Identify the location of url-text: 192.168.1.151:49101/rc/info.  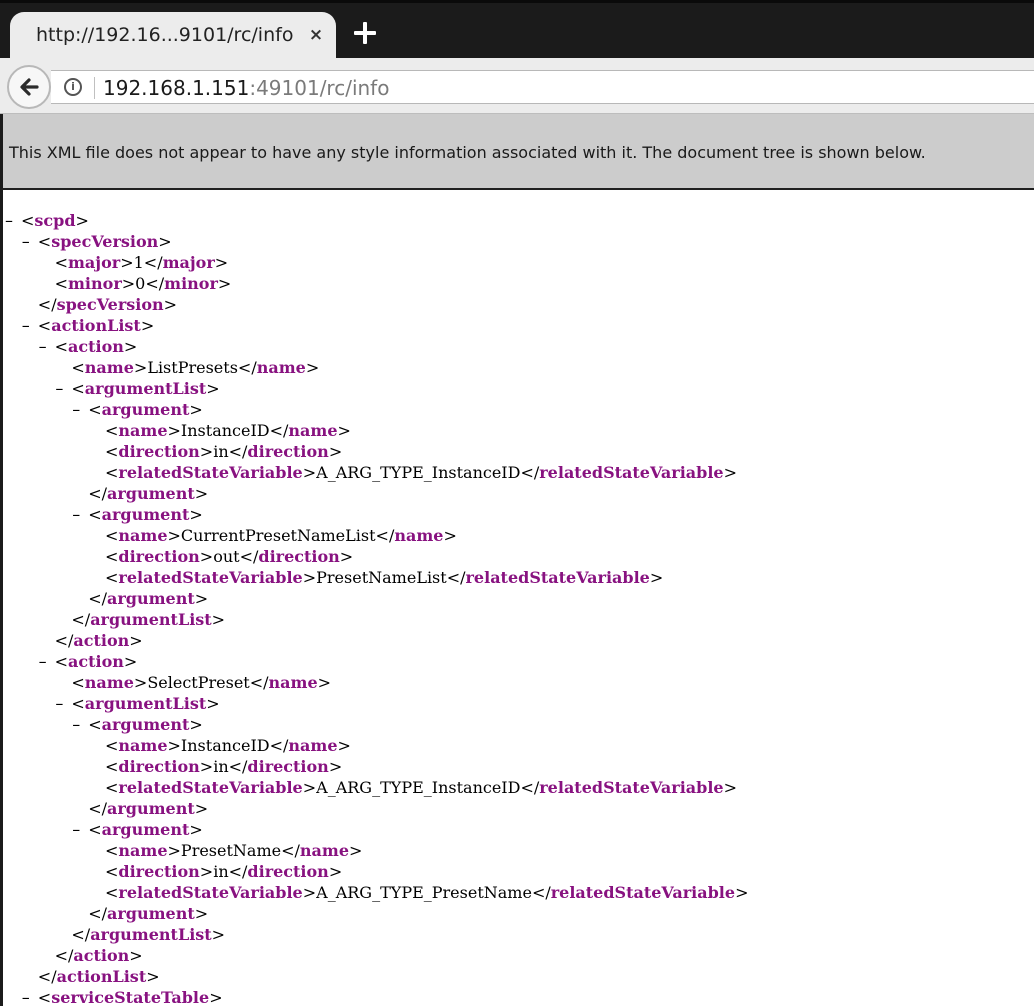
(246, 88).